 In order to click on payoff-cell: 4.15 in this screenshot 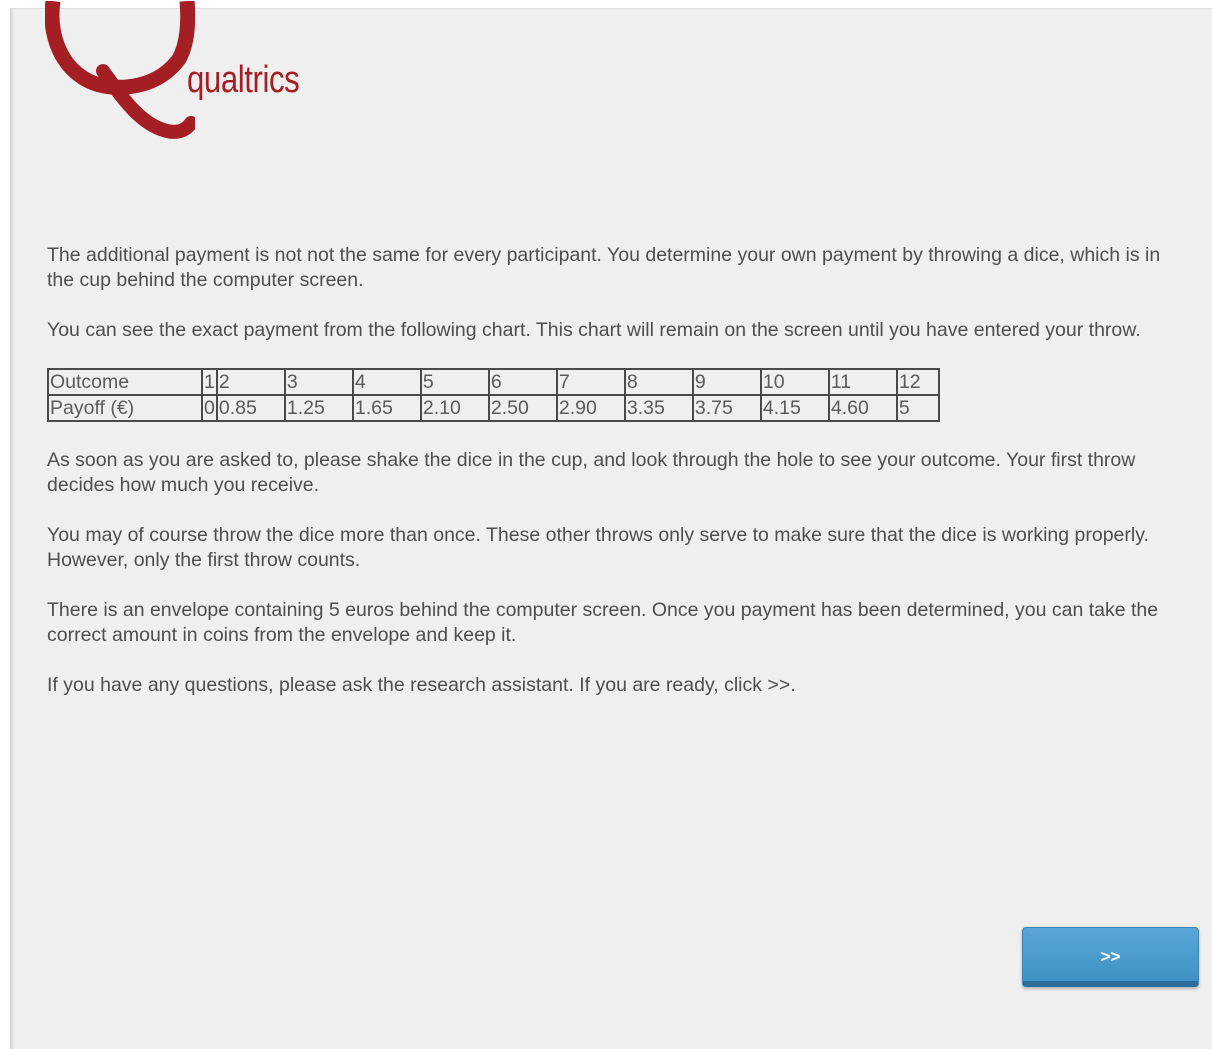, I will do `click(794, 408)`.